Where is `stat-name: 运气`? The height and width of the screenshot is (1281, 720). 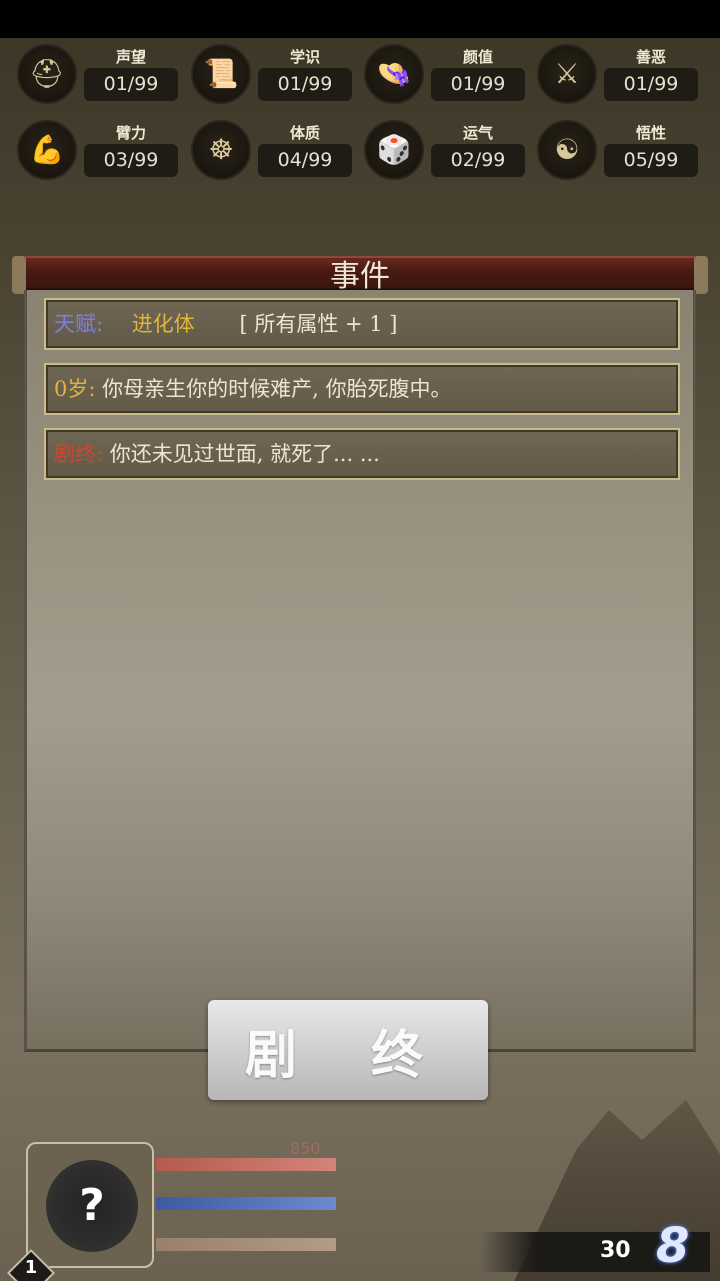
stat-name: 运气 is located at coordinates (477, 133).